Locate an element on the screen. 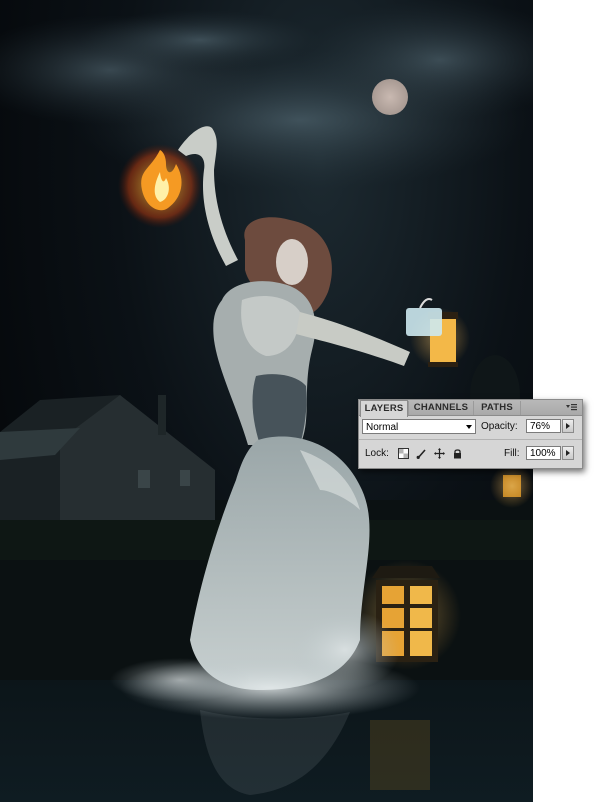 The height and width of the screenshot is (802, 600). moon is located at coordinates (390, 97).